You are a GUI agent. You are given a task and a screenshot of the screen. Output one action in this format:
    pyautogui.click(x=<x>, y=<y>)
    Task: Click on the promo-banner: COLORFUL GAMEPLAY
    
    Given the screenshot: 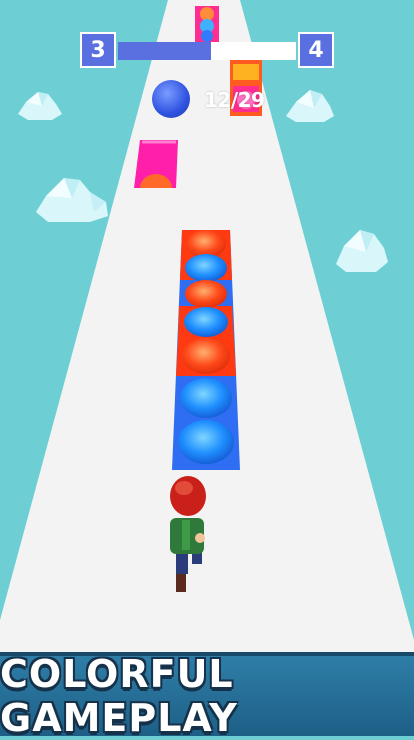 What is the action you would take?
    pyautogui.click(x=207, y=696)
    